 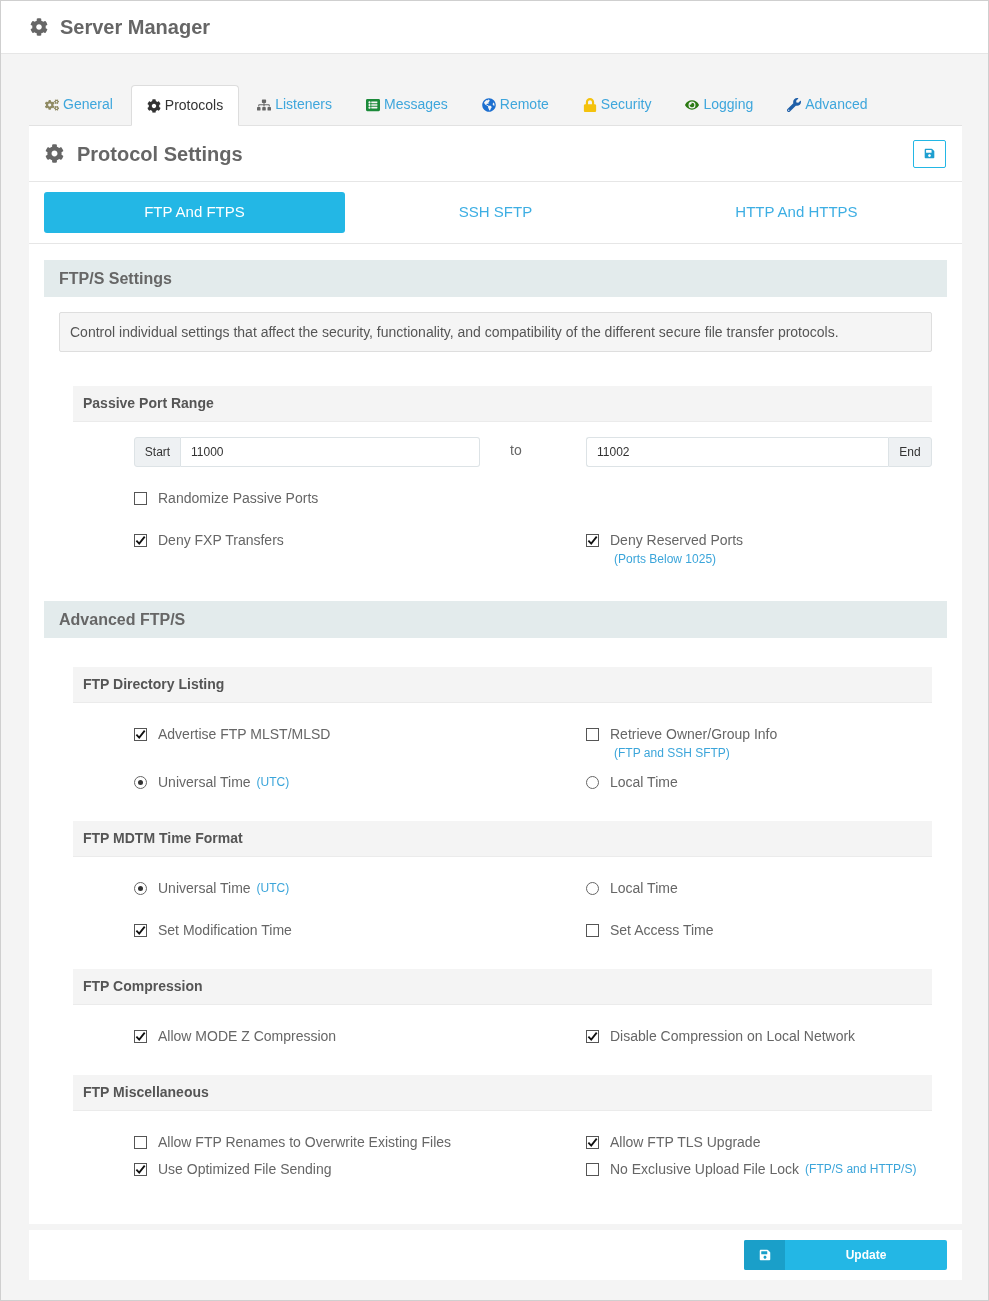 What do you see at coordinates (264, 104) in the screenshot?
I see `hierarchy-icon` at bounding box center [264, 104].